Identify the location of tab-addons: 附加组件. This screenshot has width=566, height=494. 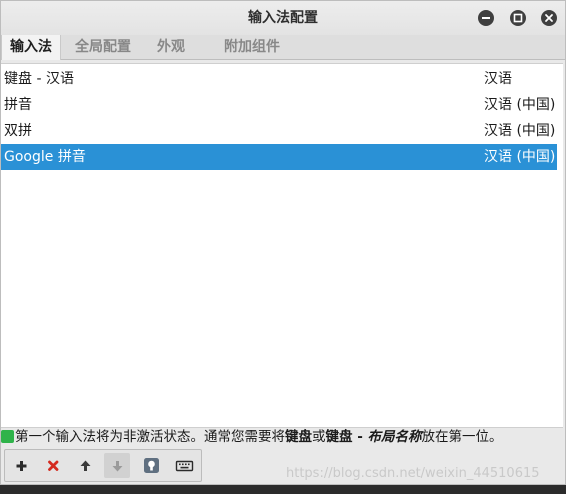
(252, 47).